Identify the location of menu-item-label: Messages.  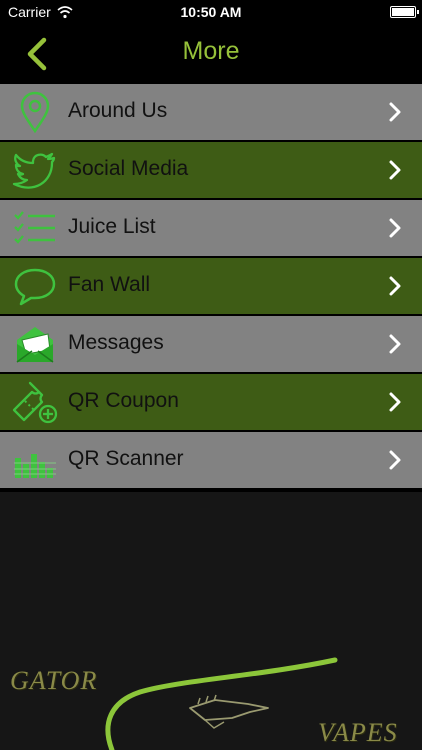
(116, 342).